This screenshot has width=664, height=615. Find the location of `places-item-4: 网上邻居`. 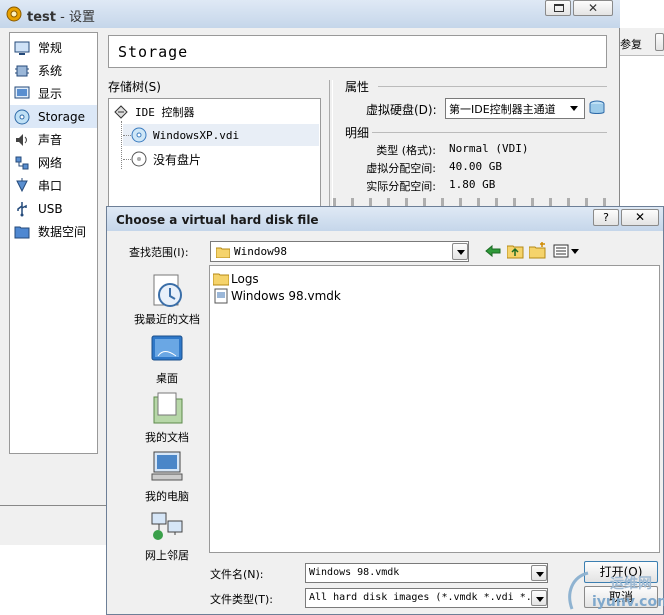

places-item-4: 网上邻居 is located at coordinates (167, 535).